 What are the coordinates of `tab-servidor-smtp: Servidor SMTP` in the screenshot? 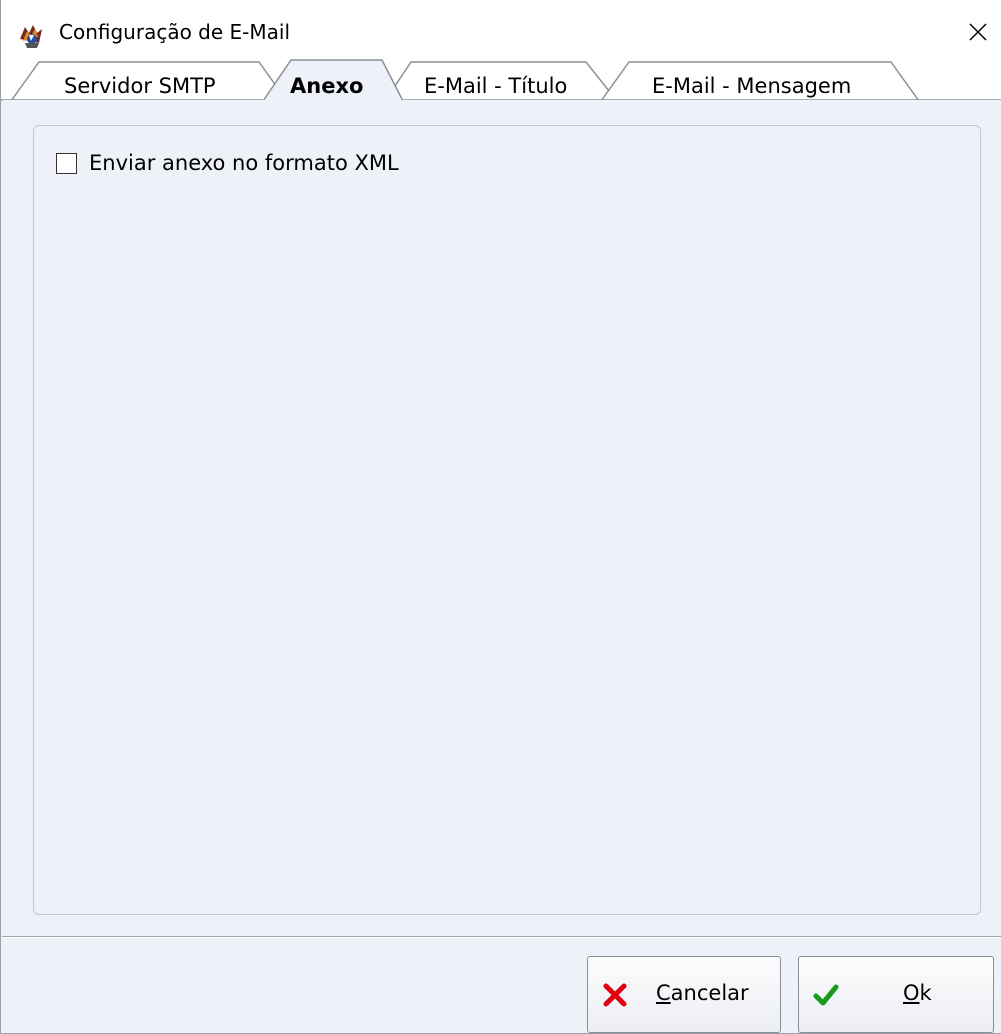 It's located at (140, 86).